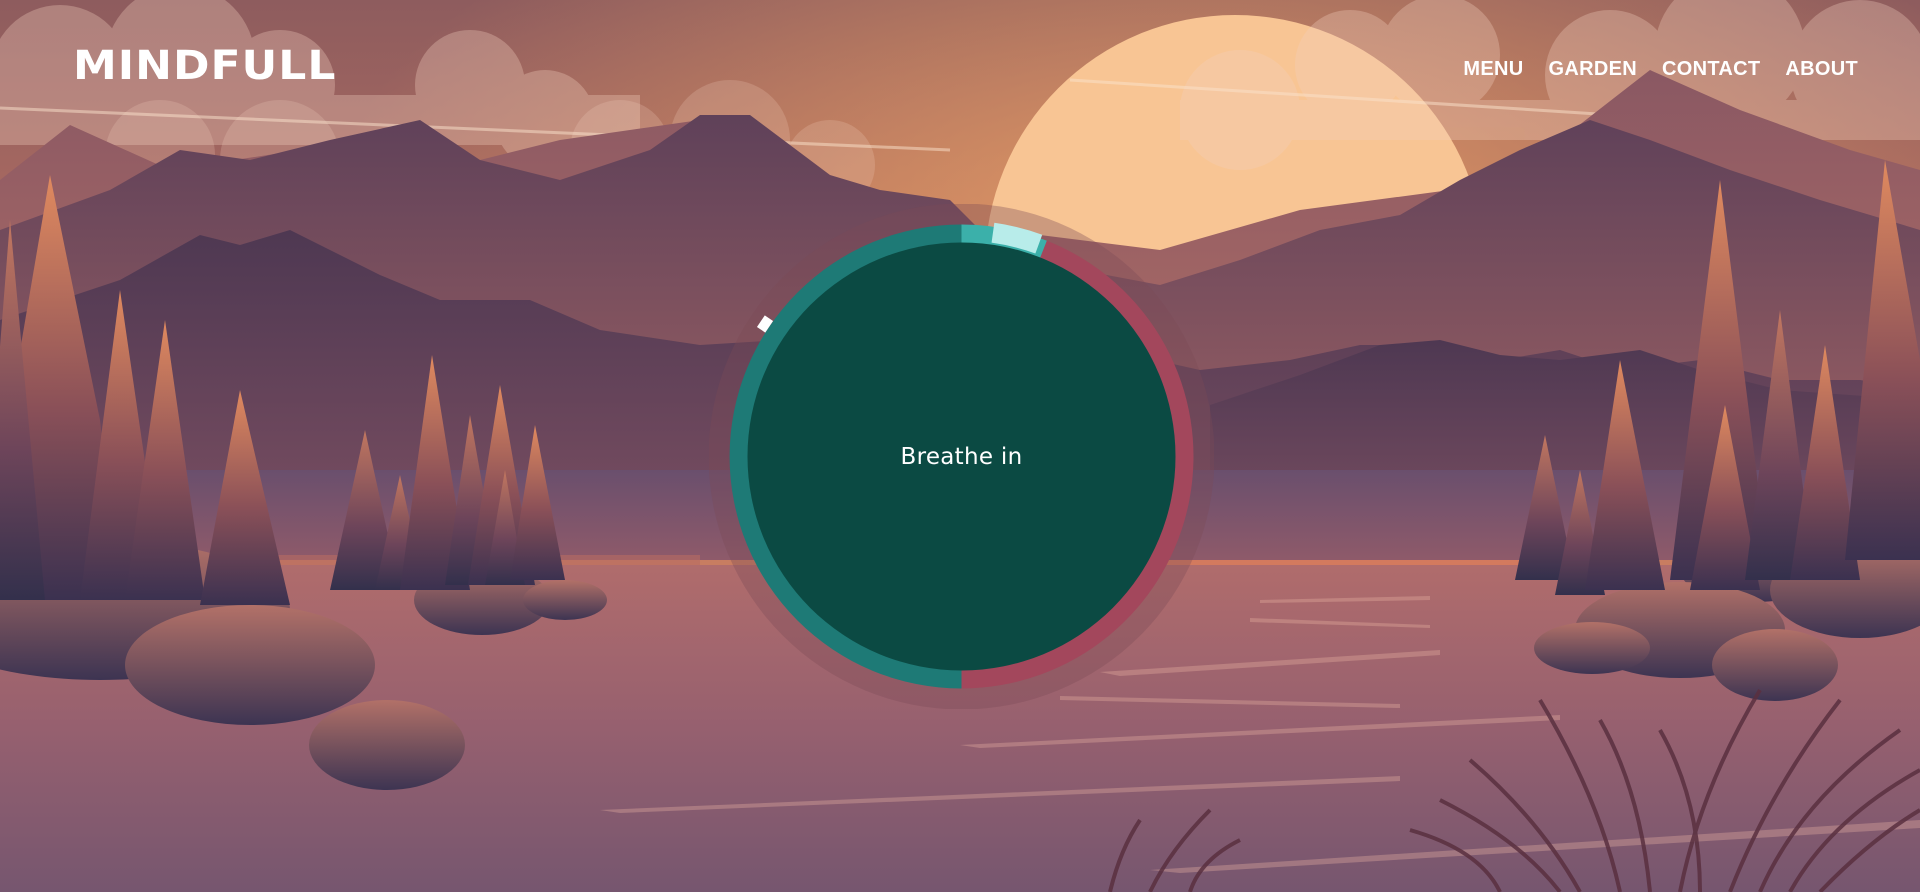  I want to click on nav-contact-link: CONTACT, so click(1711, 69).